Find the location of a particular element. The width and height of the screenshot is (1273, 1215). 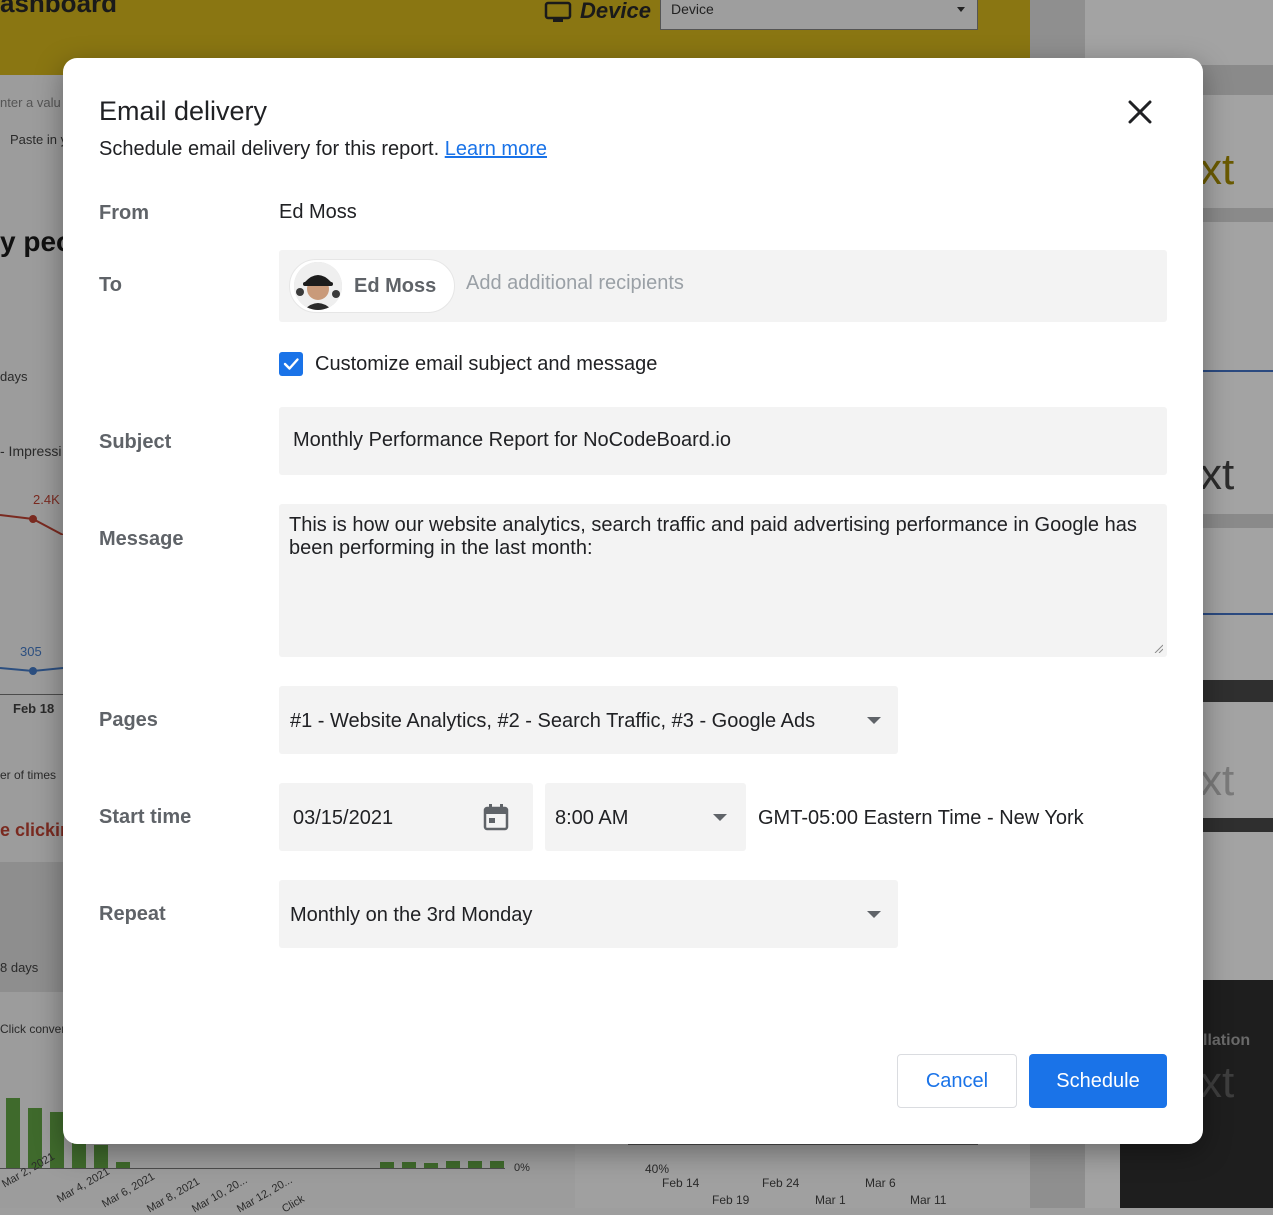

bg-snippet: Feb 19 is located at coordinates (731, 1200).